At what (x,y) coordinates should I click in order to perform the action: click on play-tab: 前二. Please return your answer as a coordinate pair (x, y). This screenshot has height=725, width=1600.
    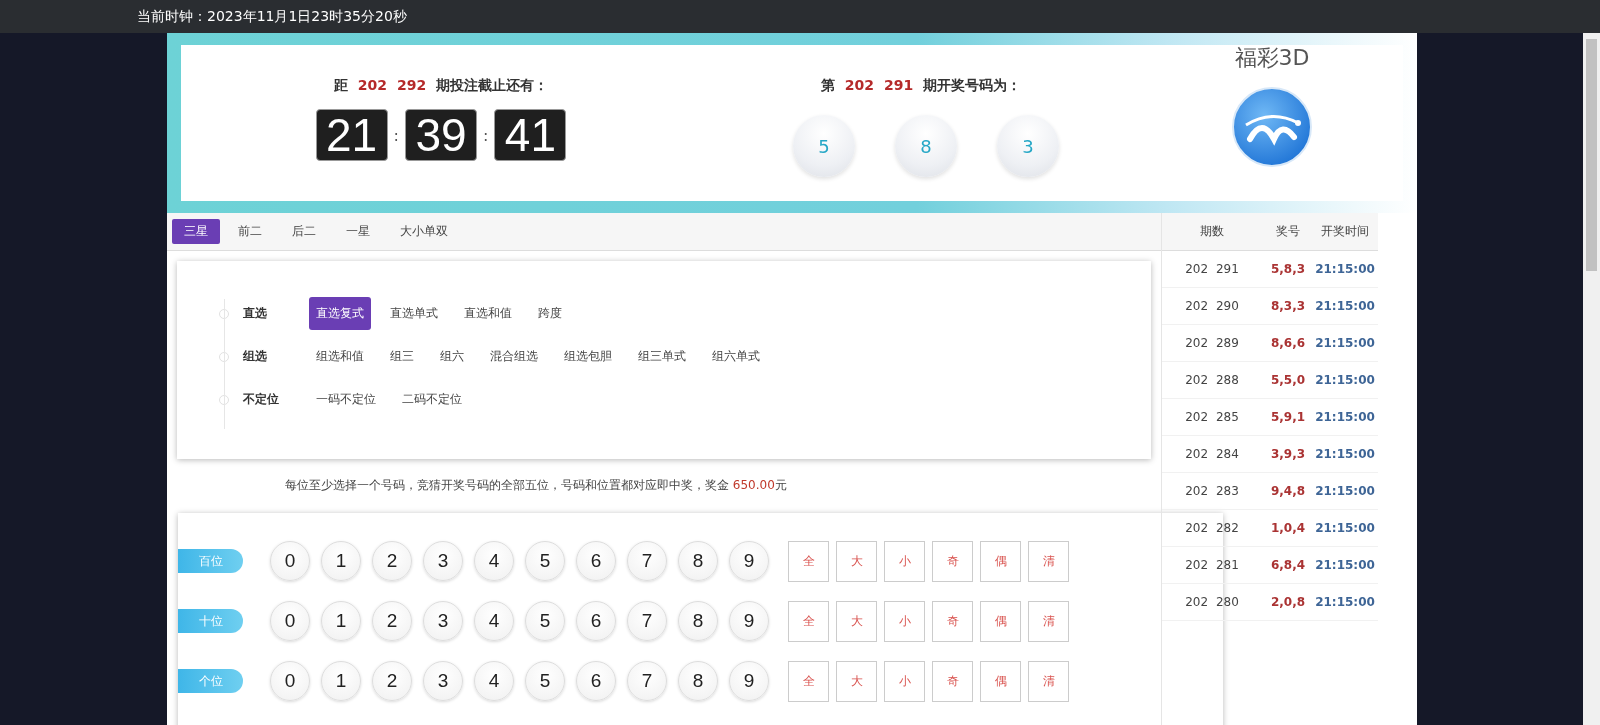
    Looking at the image, I should click on (250, 231).